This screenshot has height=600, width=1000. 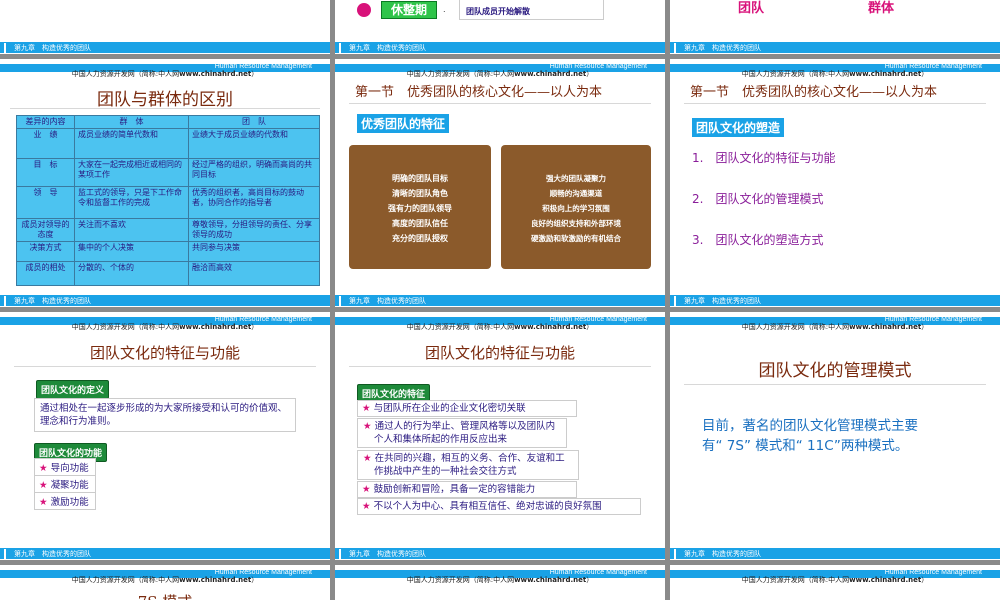 I want to click on list-item: ★ 不以个人为中心、具有相互信任、绝对忠诚的良好氛围, so click(x=499, y=506).